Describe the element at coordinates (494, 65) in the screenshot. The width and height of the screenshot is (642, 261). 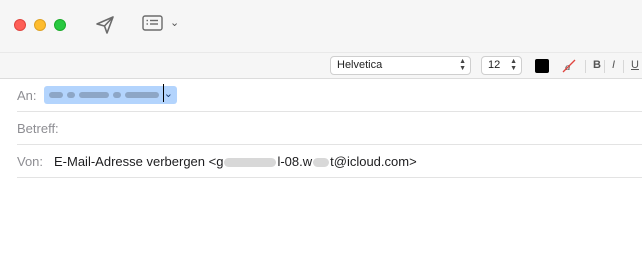
I see `font-size-value: 12` at that location.